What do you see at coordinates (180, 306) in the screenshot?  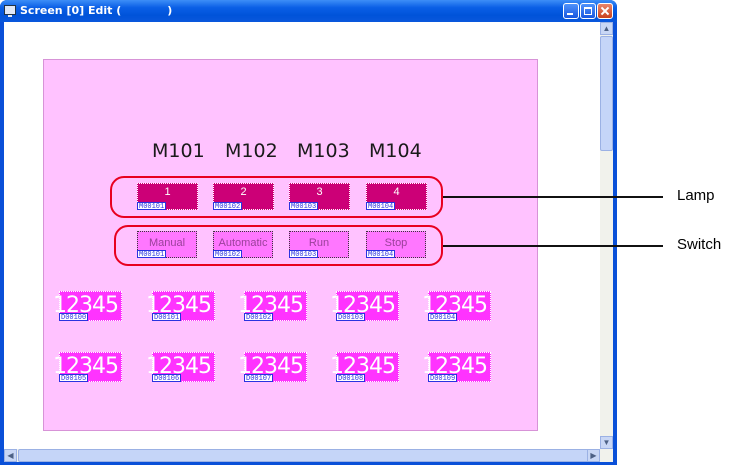 I see `numeric-display: 12345 D00101` at bounding box center [180, 306].